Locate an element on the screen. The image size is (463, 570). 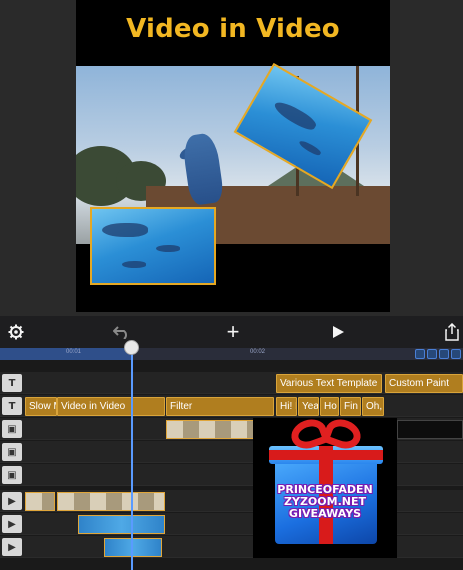
paint-clip is located at coordinates (430, 429).